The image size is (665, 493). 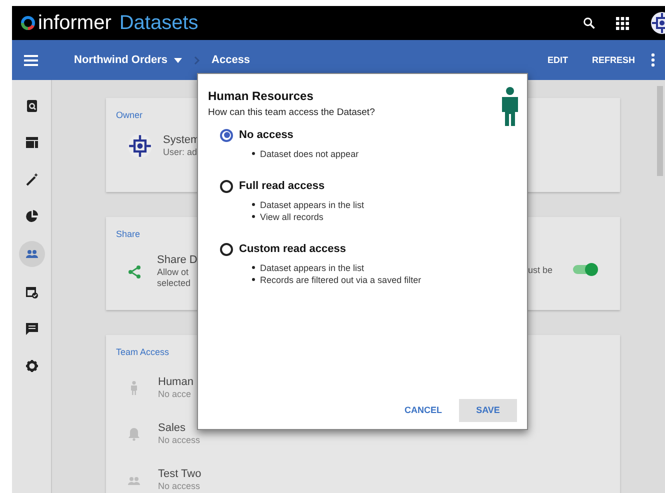 I want to click on radio-option: Full read access, so click(x=368, y=186).